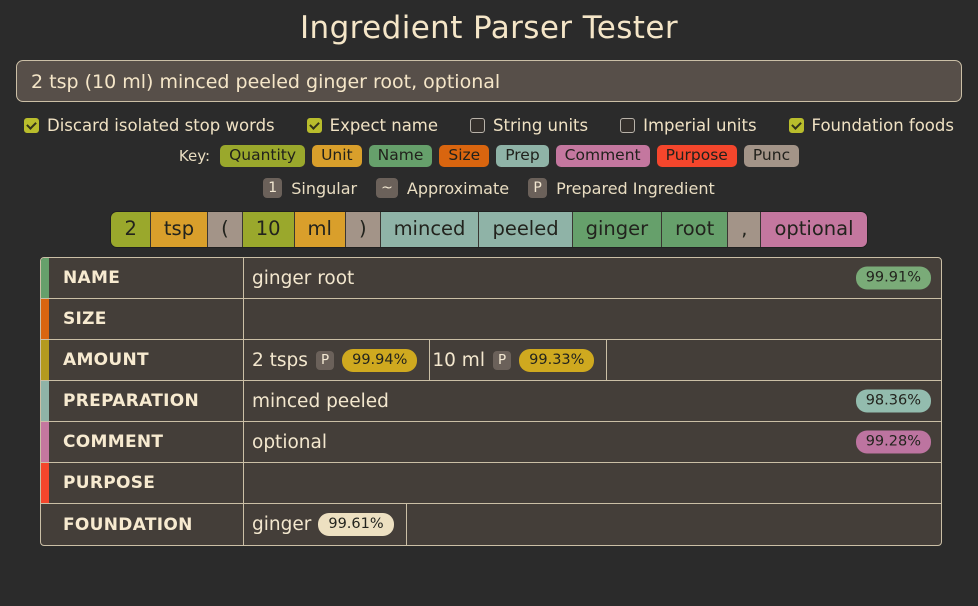 The image size is (978, 606). I want to click on result-value-text: minced peeled, so click(320, 401).